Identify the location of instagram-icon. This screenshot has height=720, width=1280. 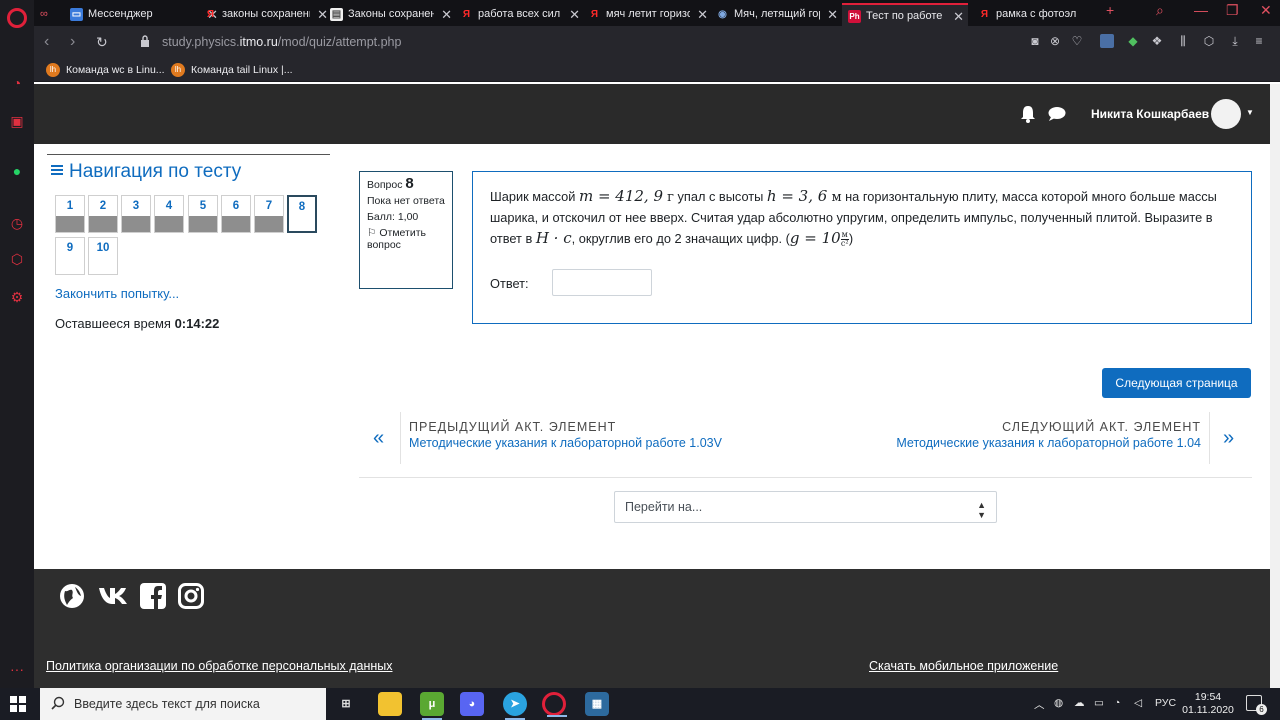
(191, 596).